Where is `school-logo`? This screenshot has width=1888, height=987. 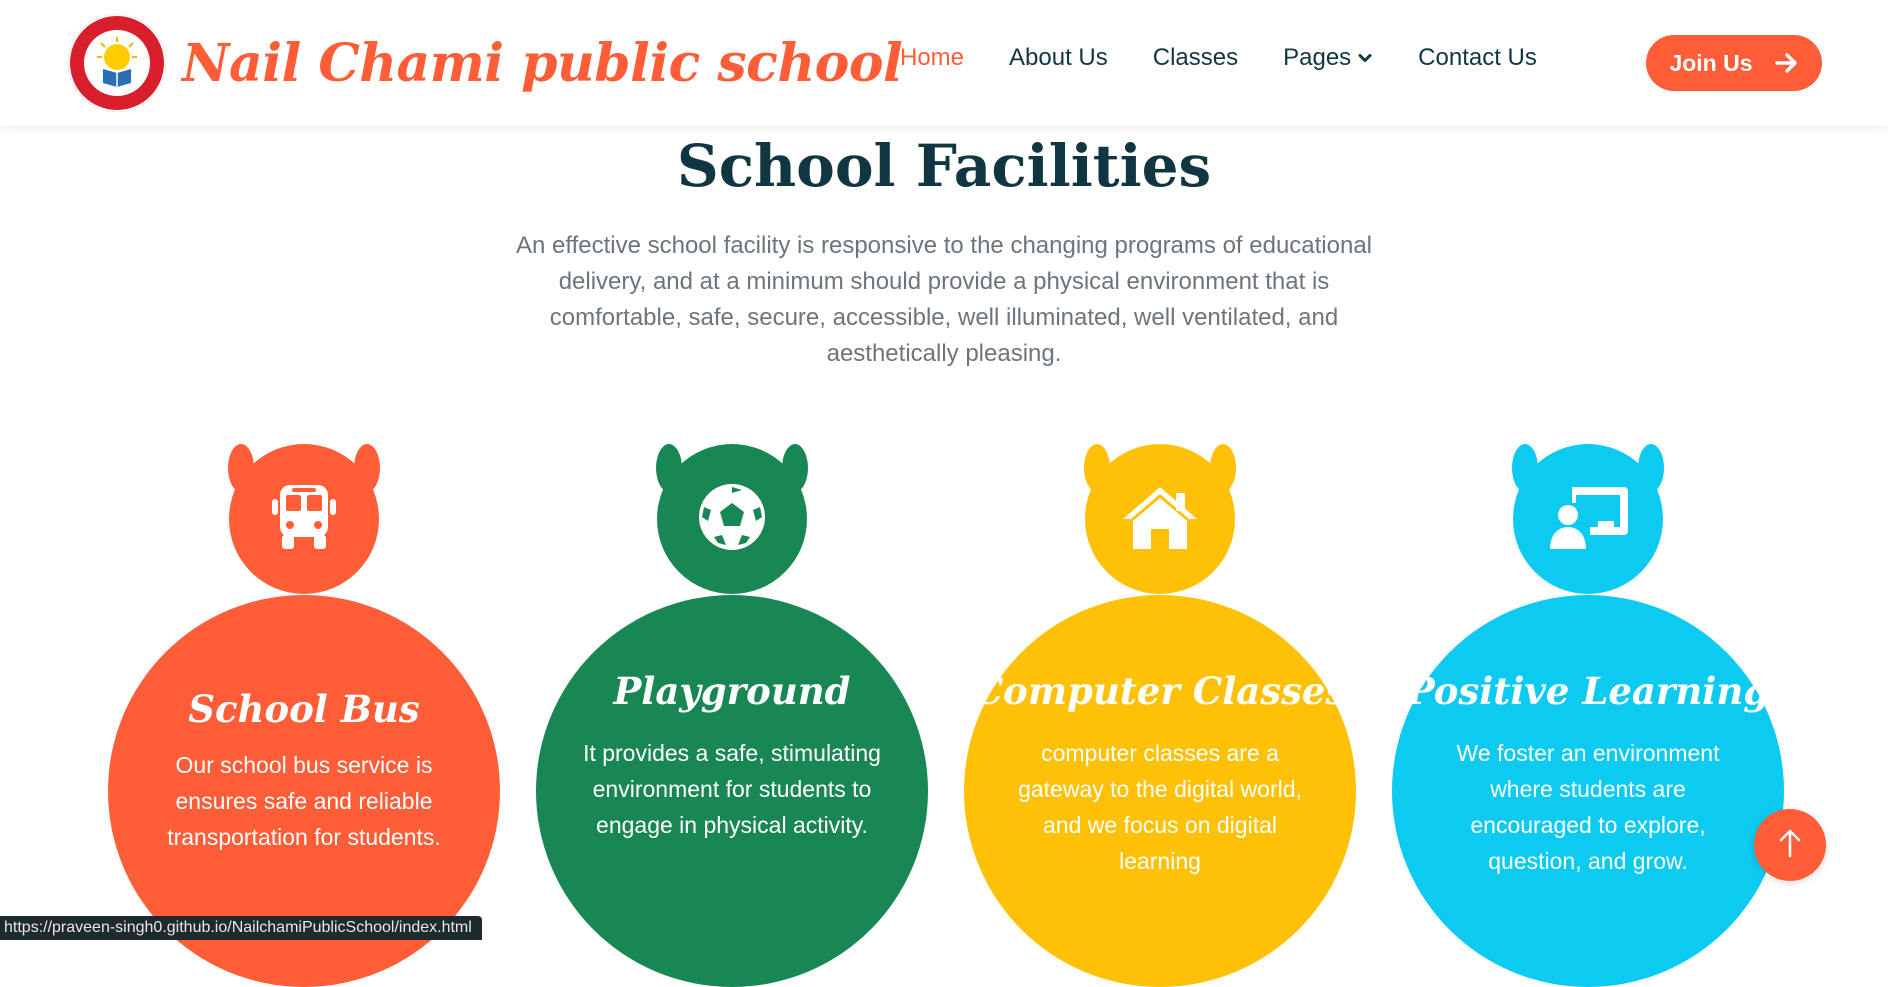
school-logo is located at coordinates (117, 63).